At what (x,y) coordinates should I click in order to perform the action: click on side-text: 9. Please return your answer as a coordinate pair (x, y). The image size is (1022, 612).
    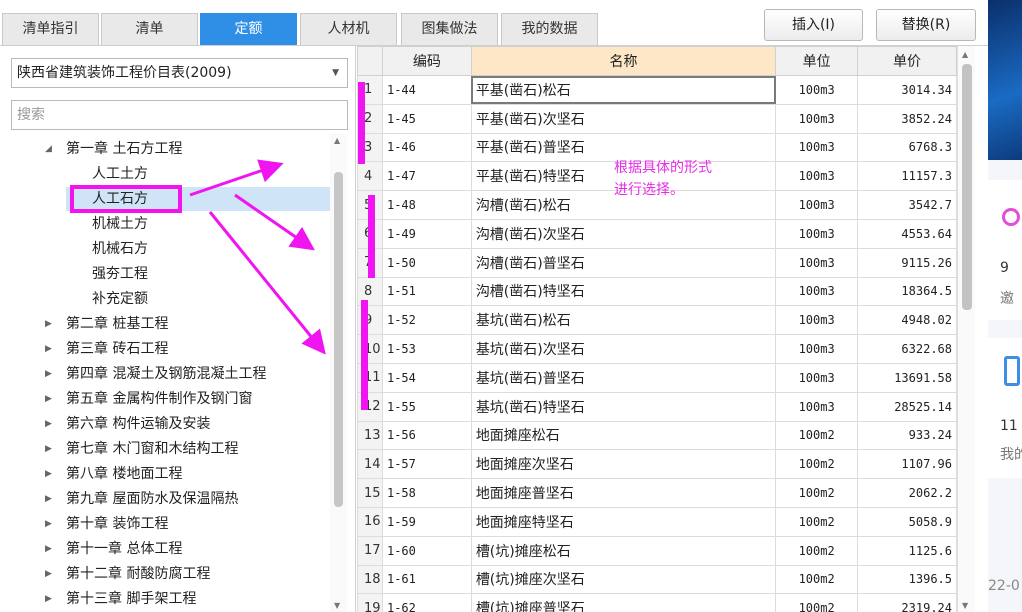
    Looking at the image, I should click on (1004, 268).